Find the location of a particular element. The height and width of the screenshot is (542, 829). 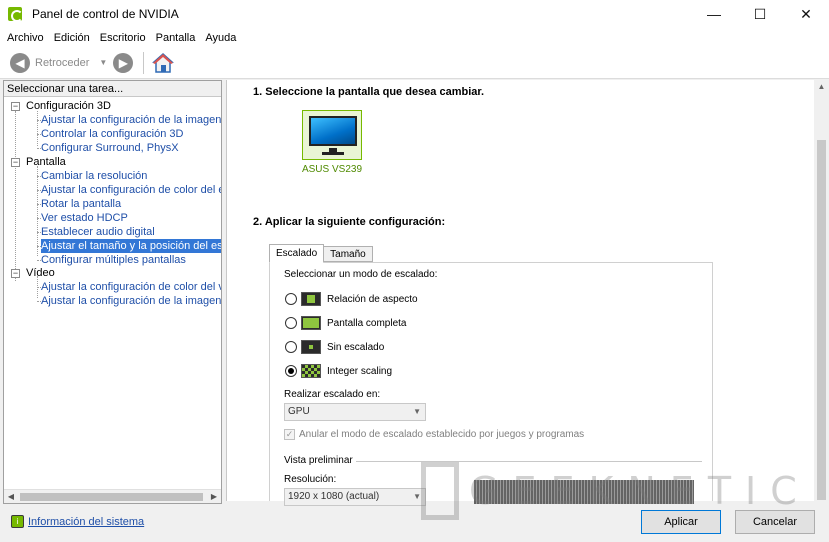

no-scaling-icon is located at coordinates (311, 347).